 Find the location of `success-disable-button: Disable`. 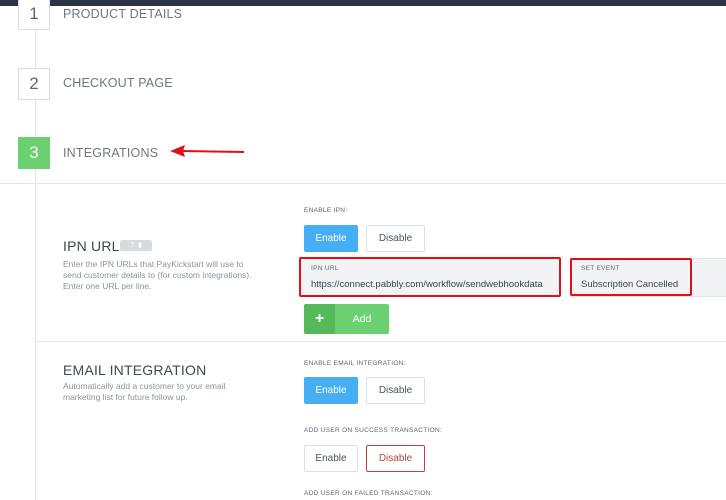

success-disable-button: Disable is located at coordinates (395, 458).